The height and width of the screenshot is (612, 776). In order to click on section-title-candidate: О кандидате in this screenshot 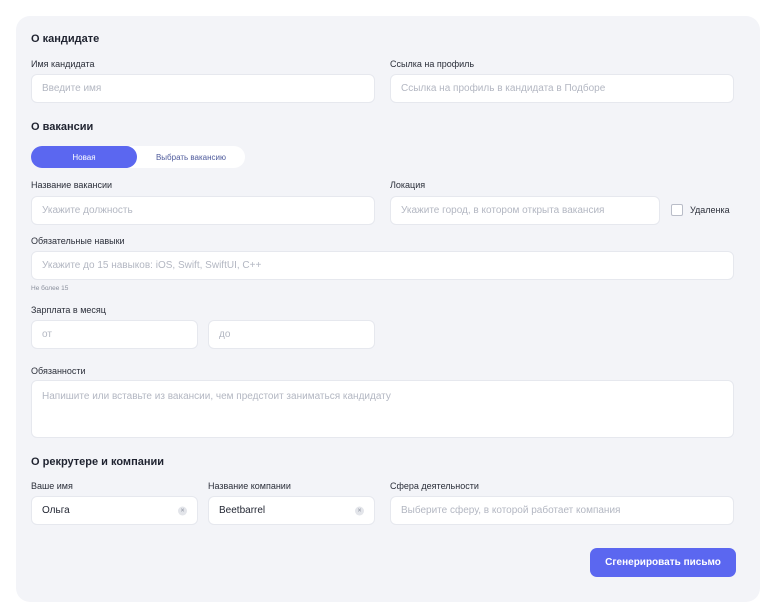, I will do `click(65, 39)`.